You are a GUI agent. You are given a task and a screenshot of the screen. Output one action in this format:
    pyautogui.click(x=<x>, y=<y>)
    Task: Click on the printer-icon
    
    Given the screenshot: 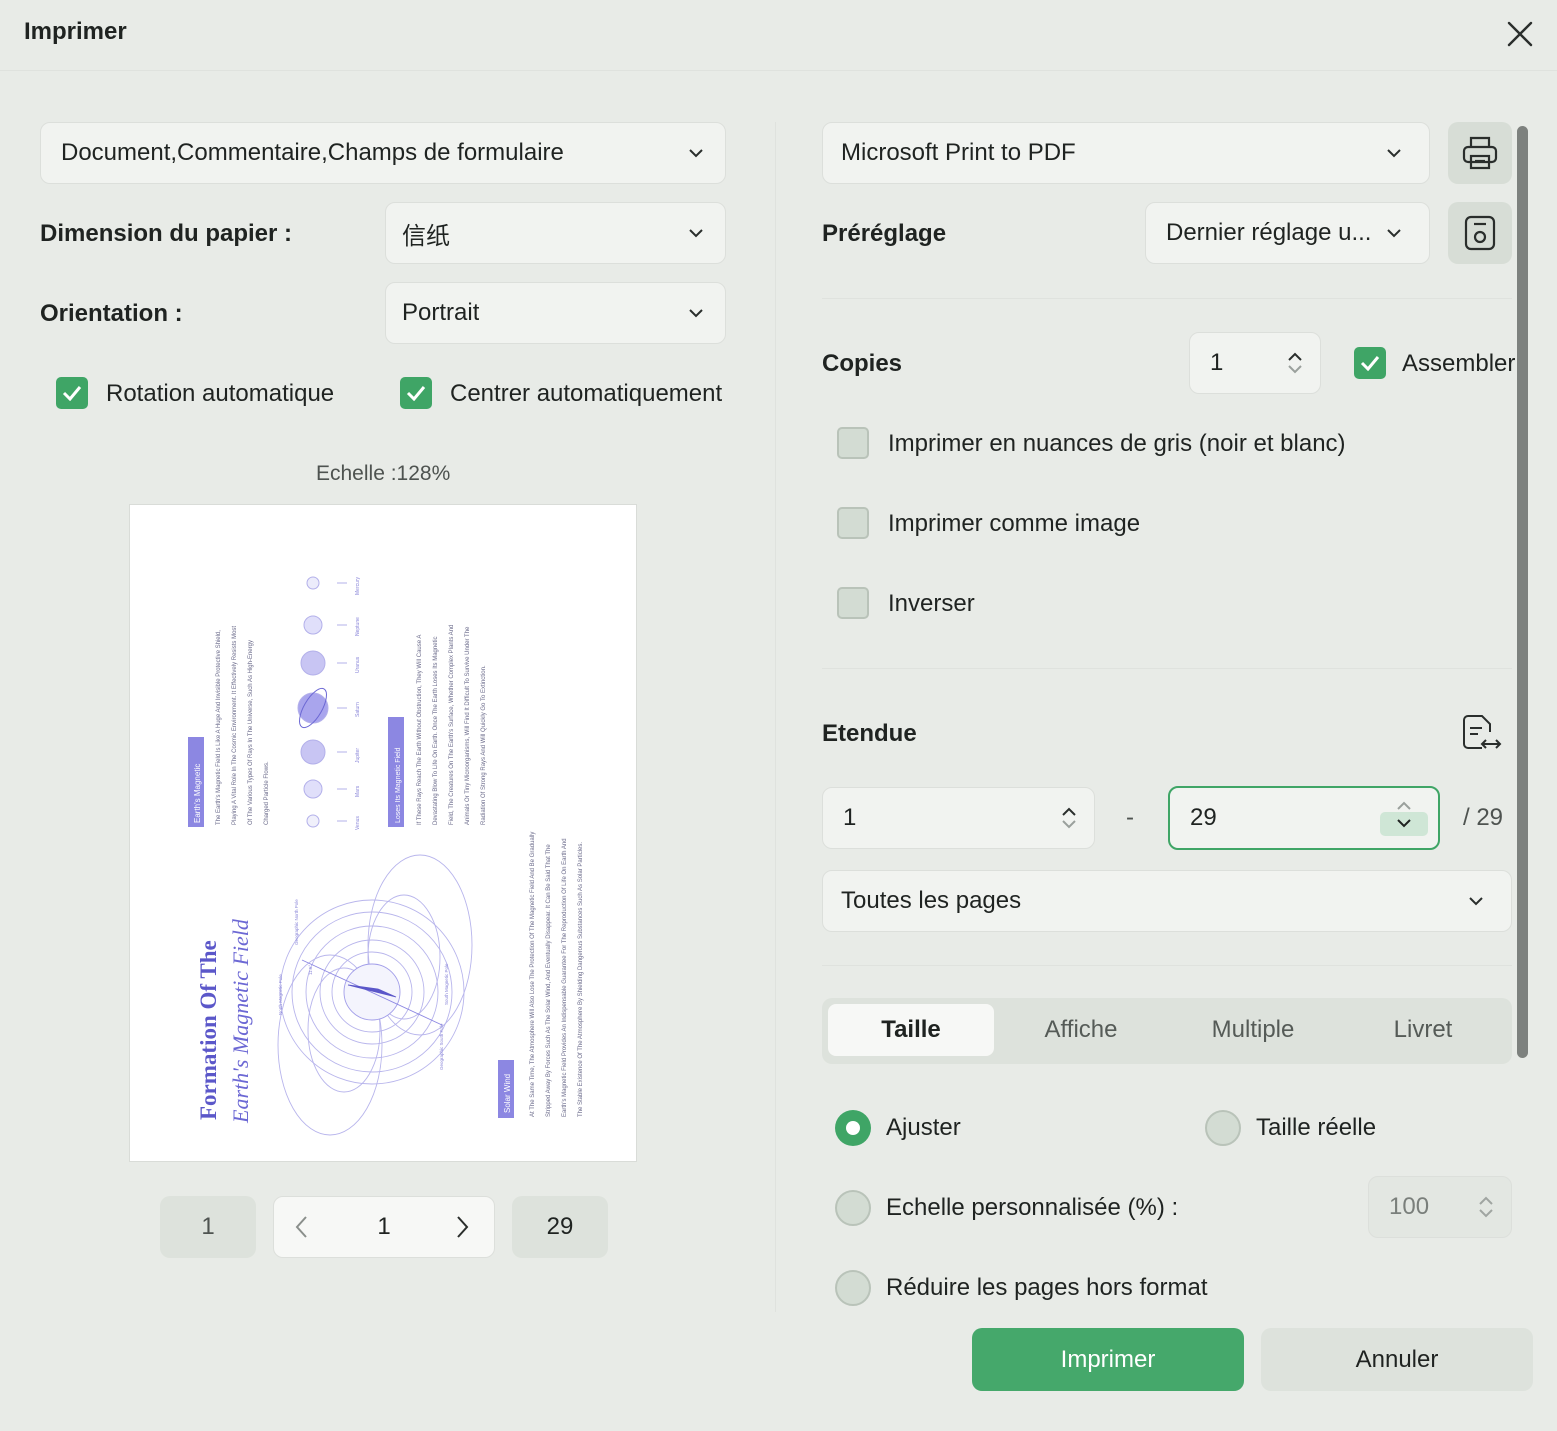 What is the action you would take?
    pyautogui.click(x=1480, y=153)
    